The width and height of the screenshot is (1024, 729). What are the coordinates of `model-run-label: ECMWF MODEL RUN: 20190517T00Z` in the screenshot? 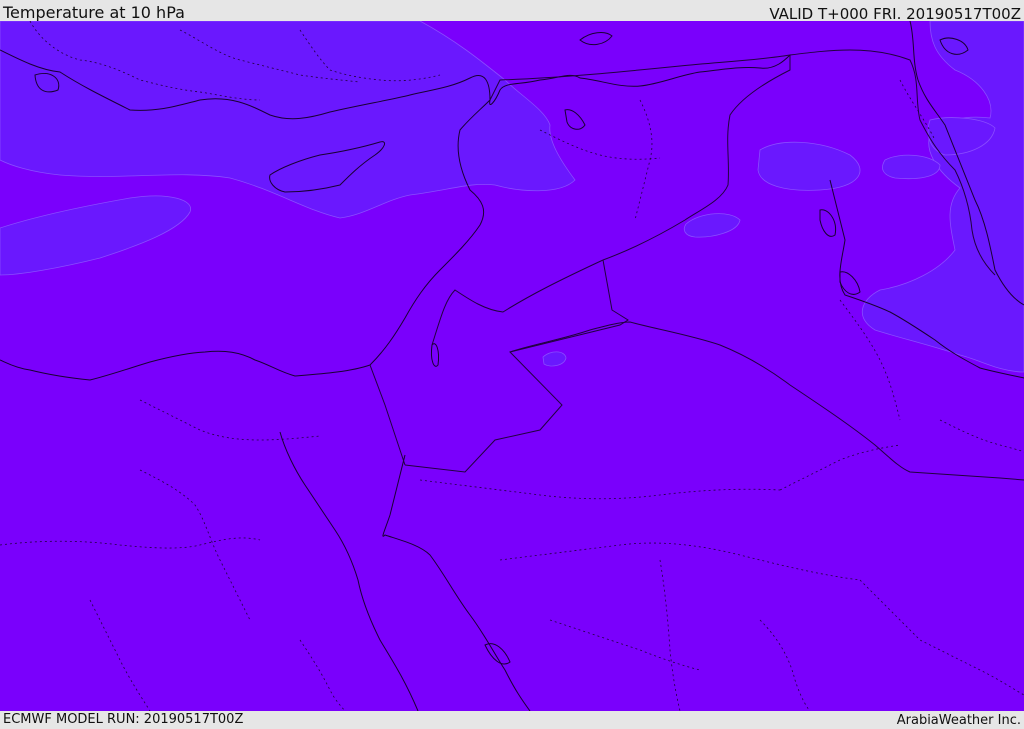 It's located at (123, 719).